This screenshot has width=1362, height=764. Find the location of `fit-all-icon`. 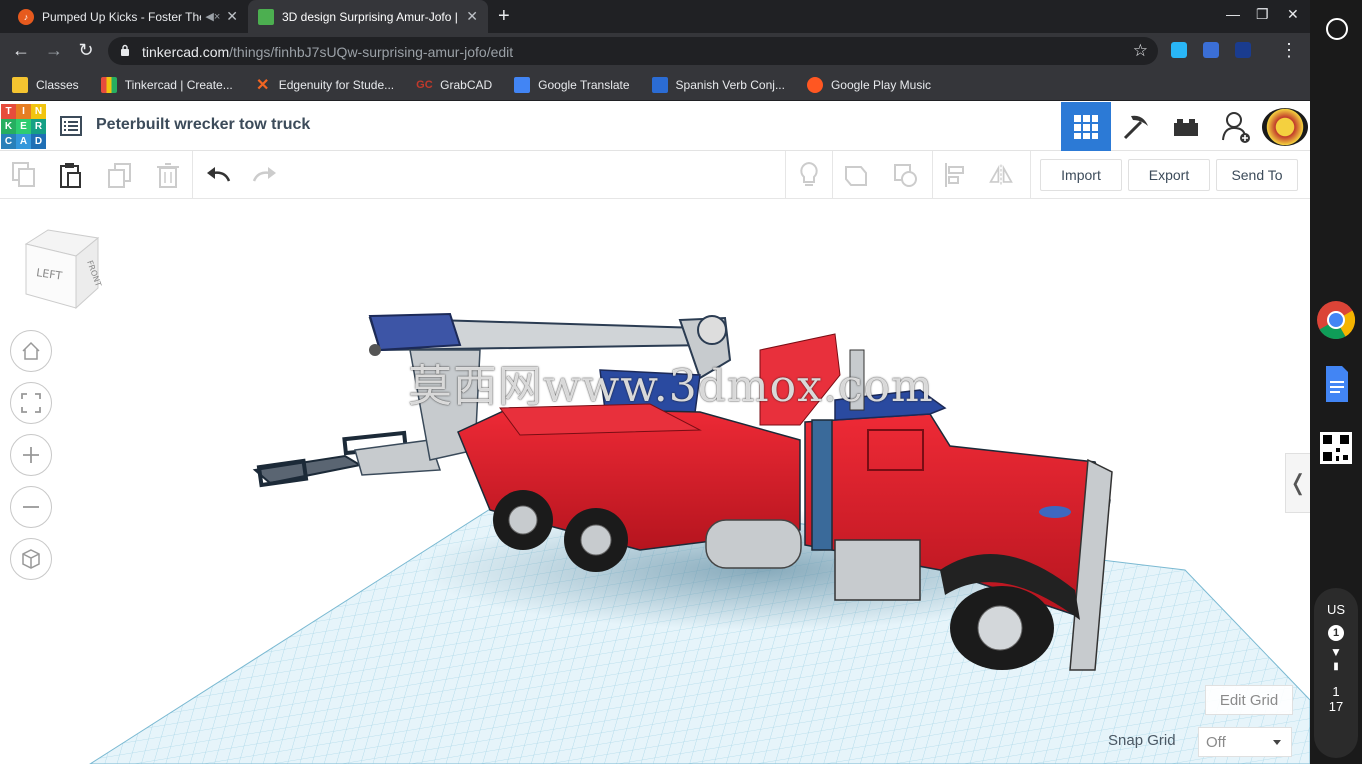

fit-all-icon is located at coordinates (31, 403).